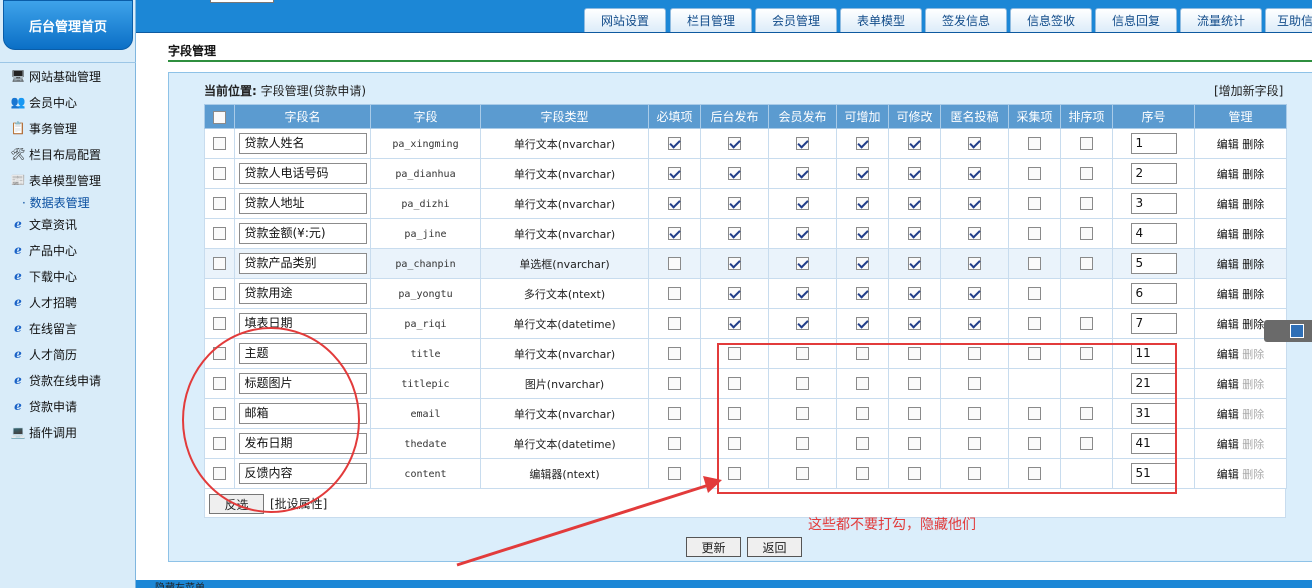 Image resolution: width=1312 pixels, height=588 pixels. What do you see at coordinates (302, 233) in the screenshot?
I see `field-name-input: 贷款金额(¥:元)` at bounding box center [302, 233].